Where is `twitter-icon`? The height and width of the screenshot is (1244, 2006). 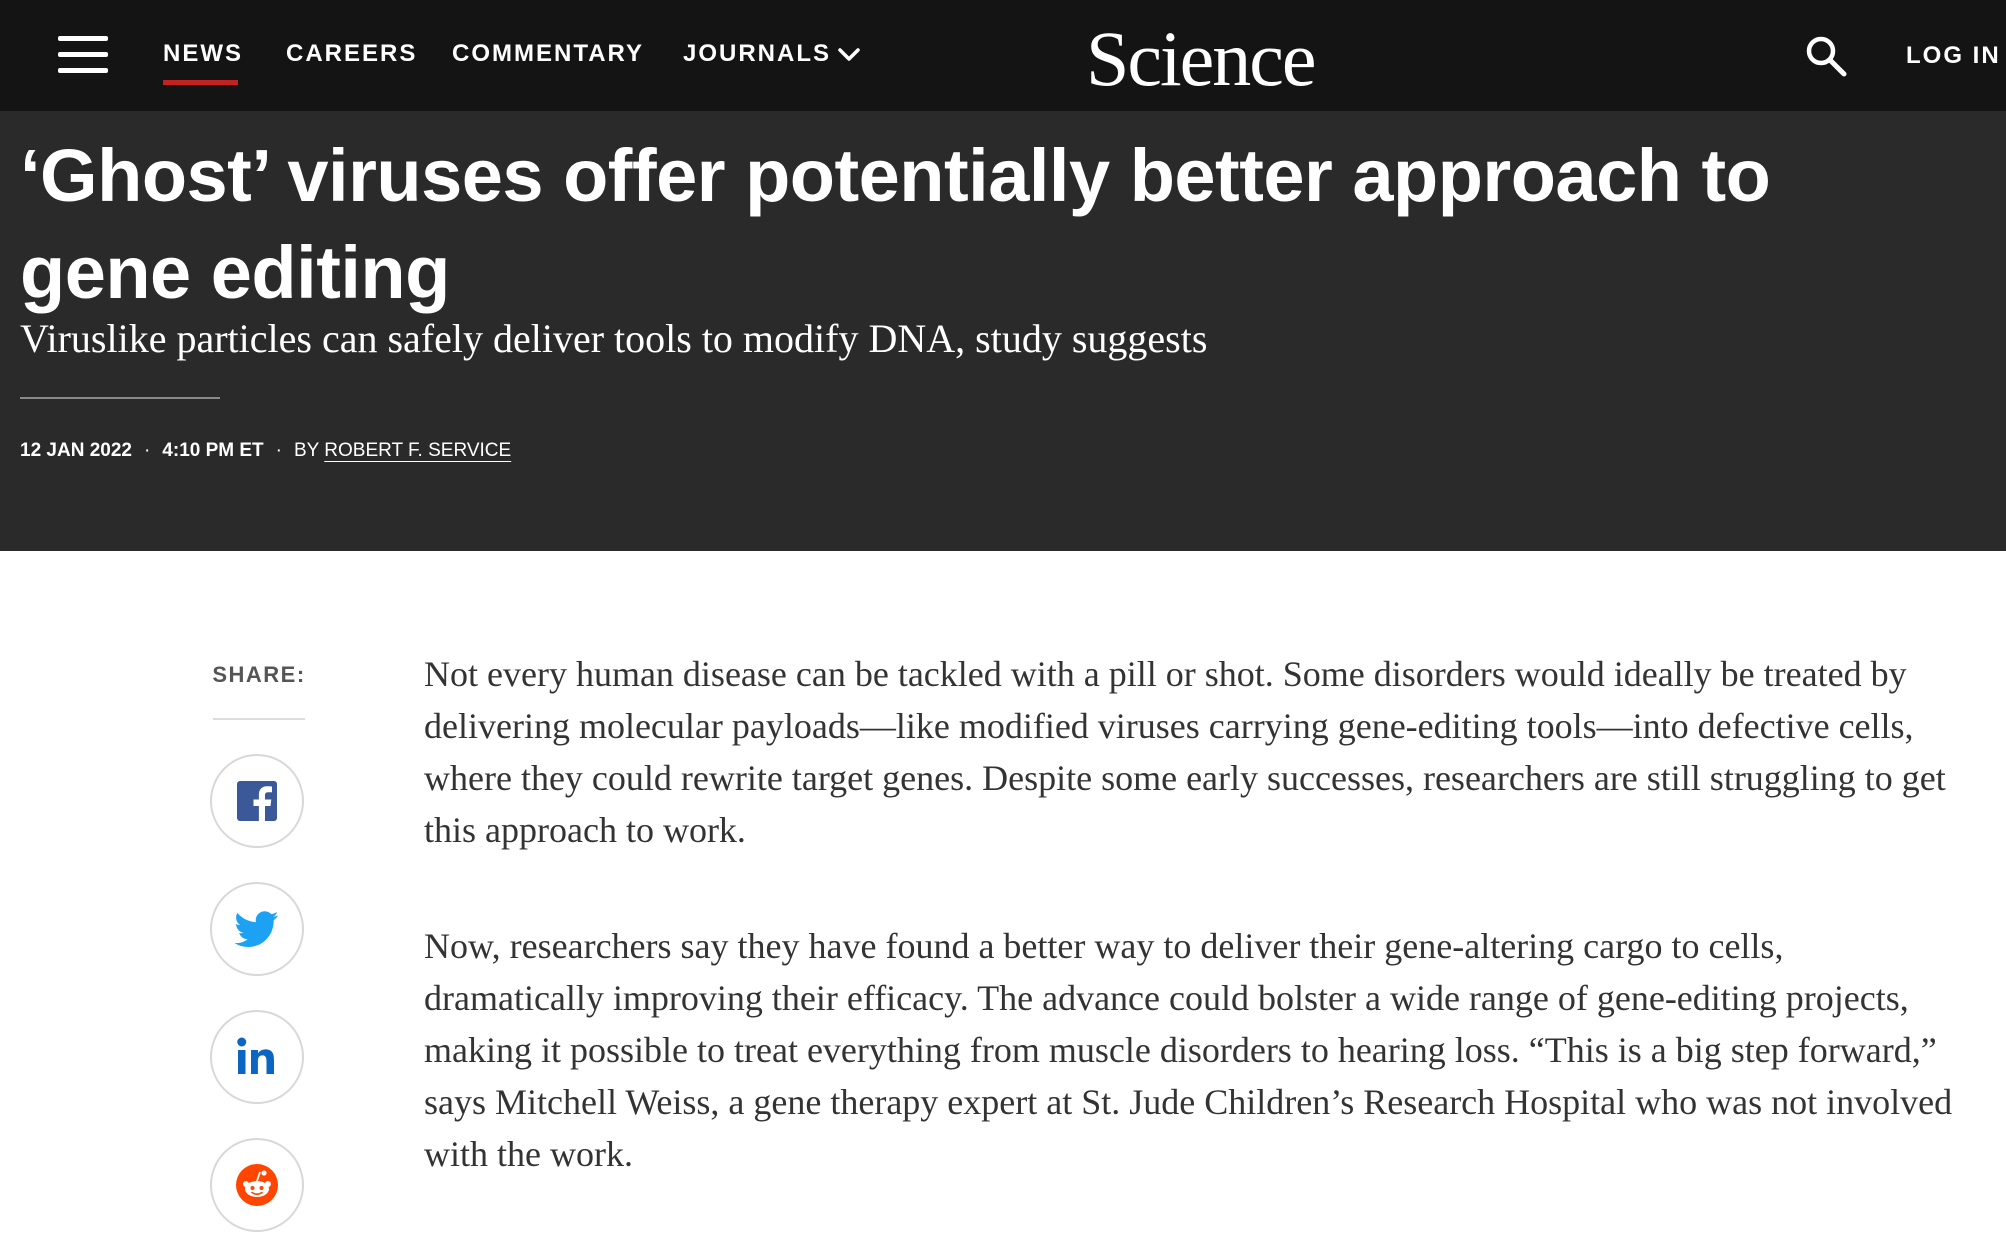 twitter-icon is located at coordinates (257, 929).